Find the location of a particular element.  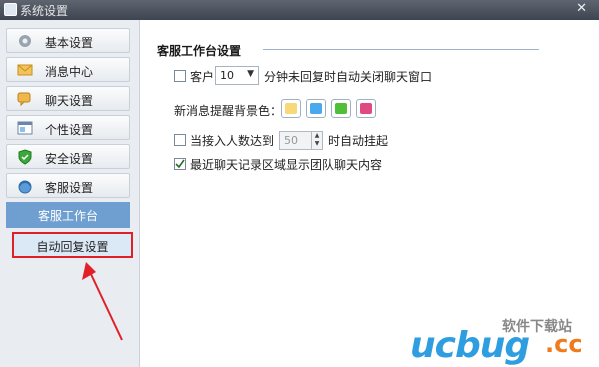

color-swatch-green is located at coordinates (341, 108).